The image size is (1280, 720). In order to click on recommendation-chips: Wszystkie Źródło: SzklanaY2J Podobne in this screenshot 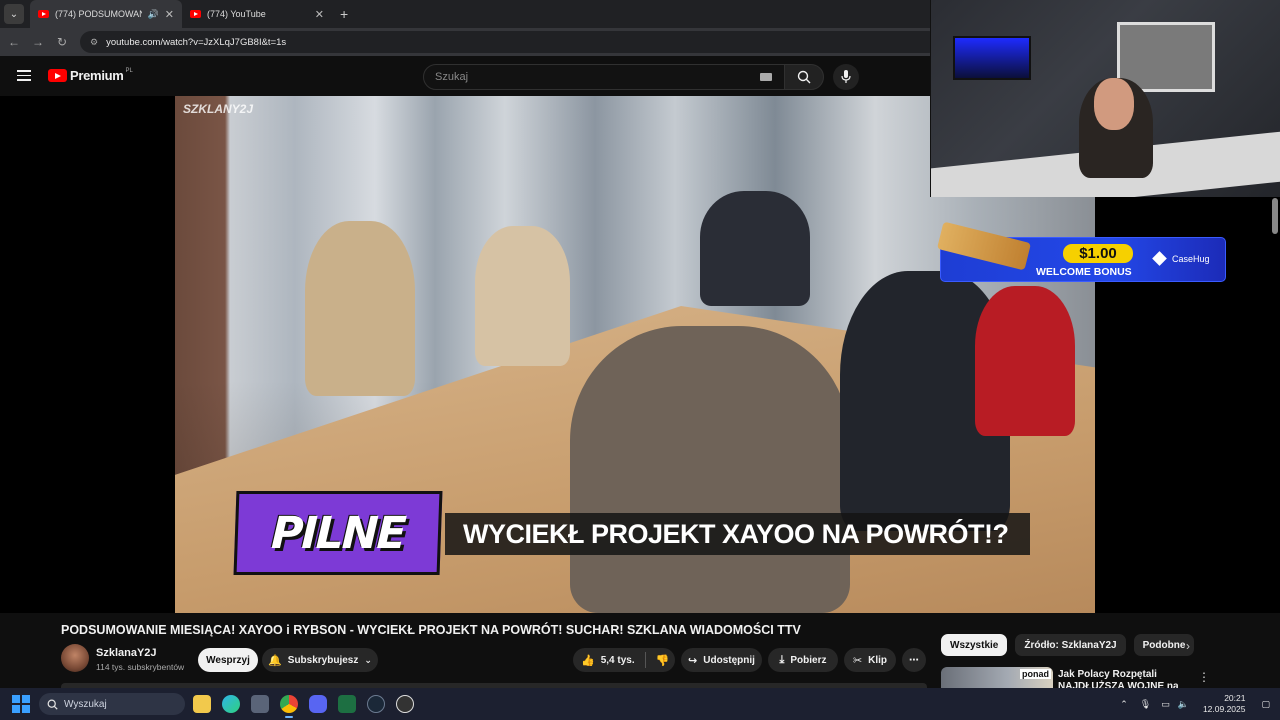, I will do `click(1071, 645)`.